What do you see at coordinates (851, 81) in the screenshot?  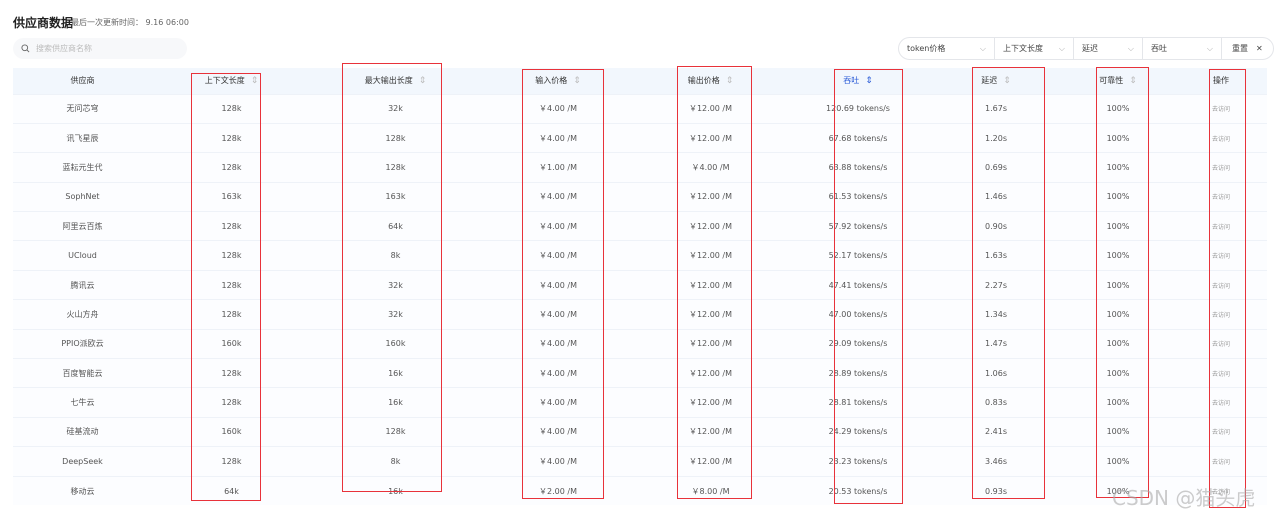 I see `column-header-label: 吞吐` at bounding box center [851, 81].